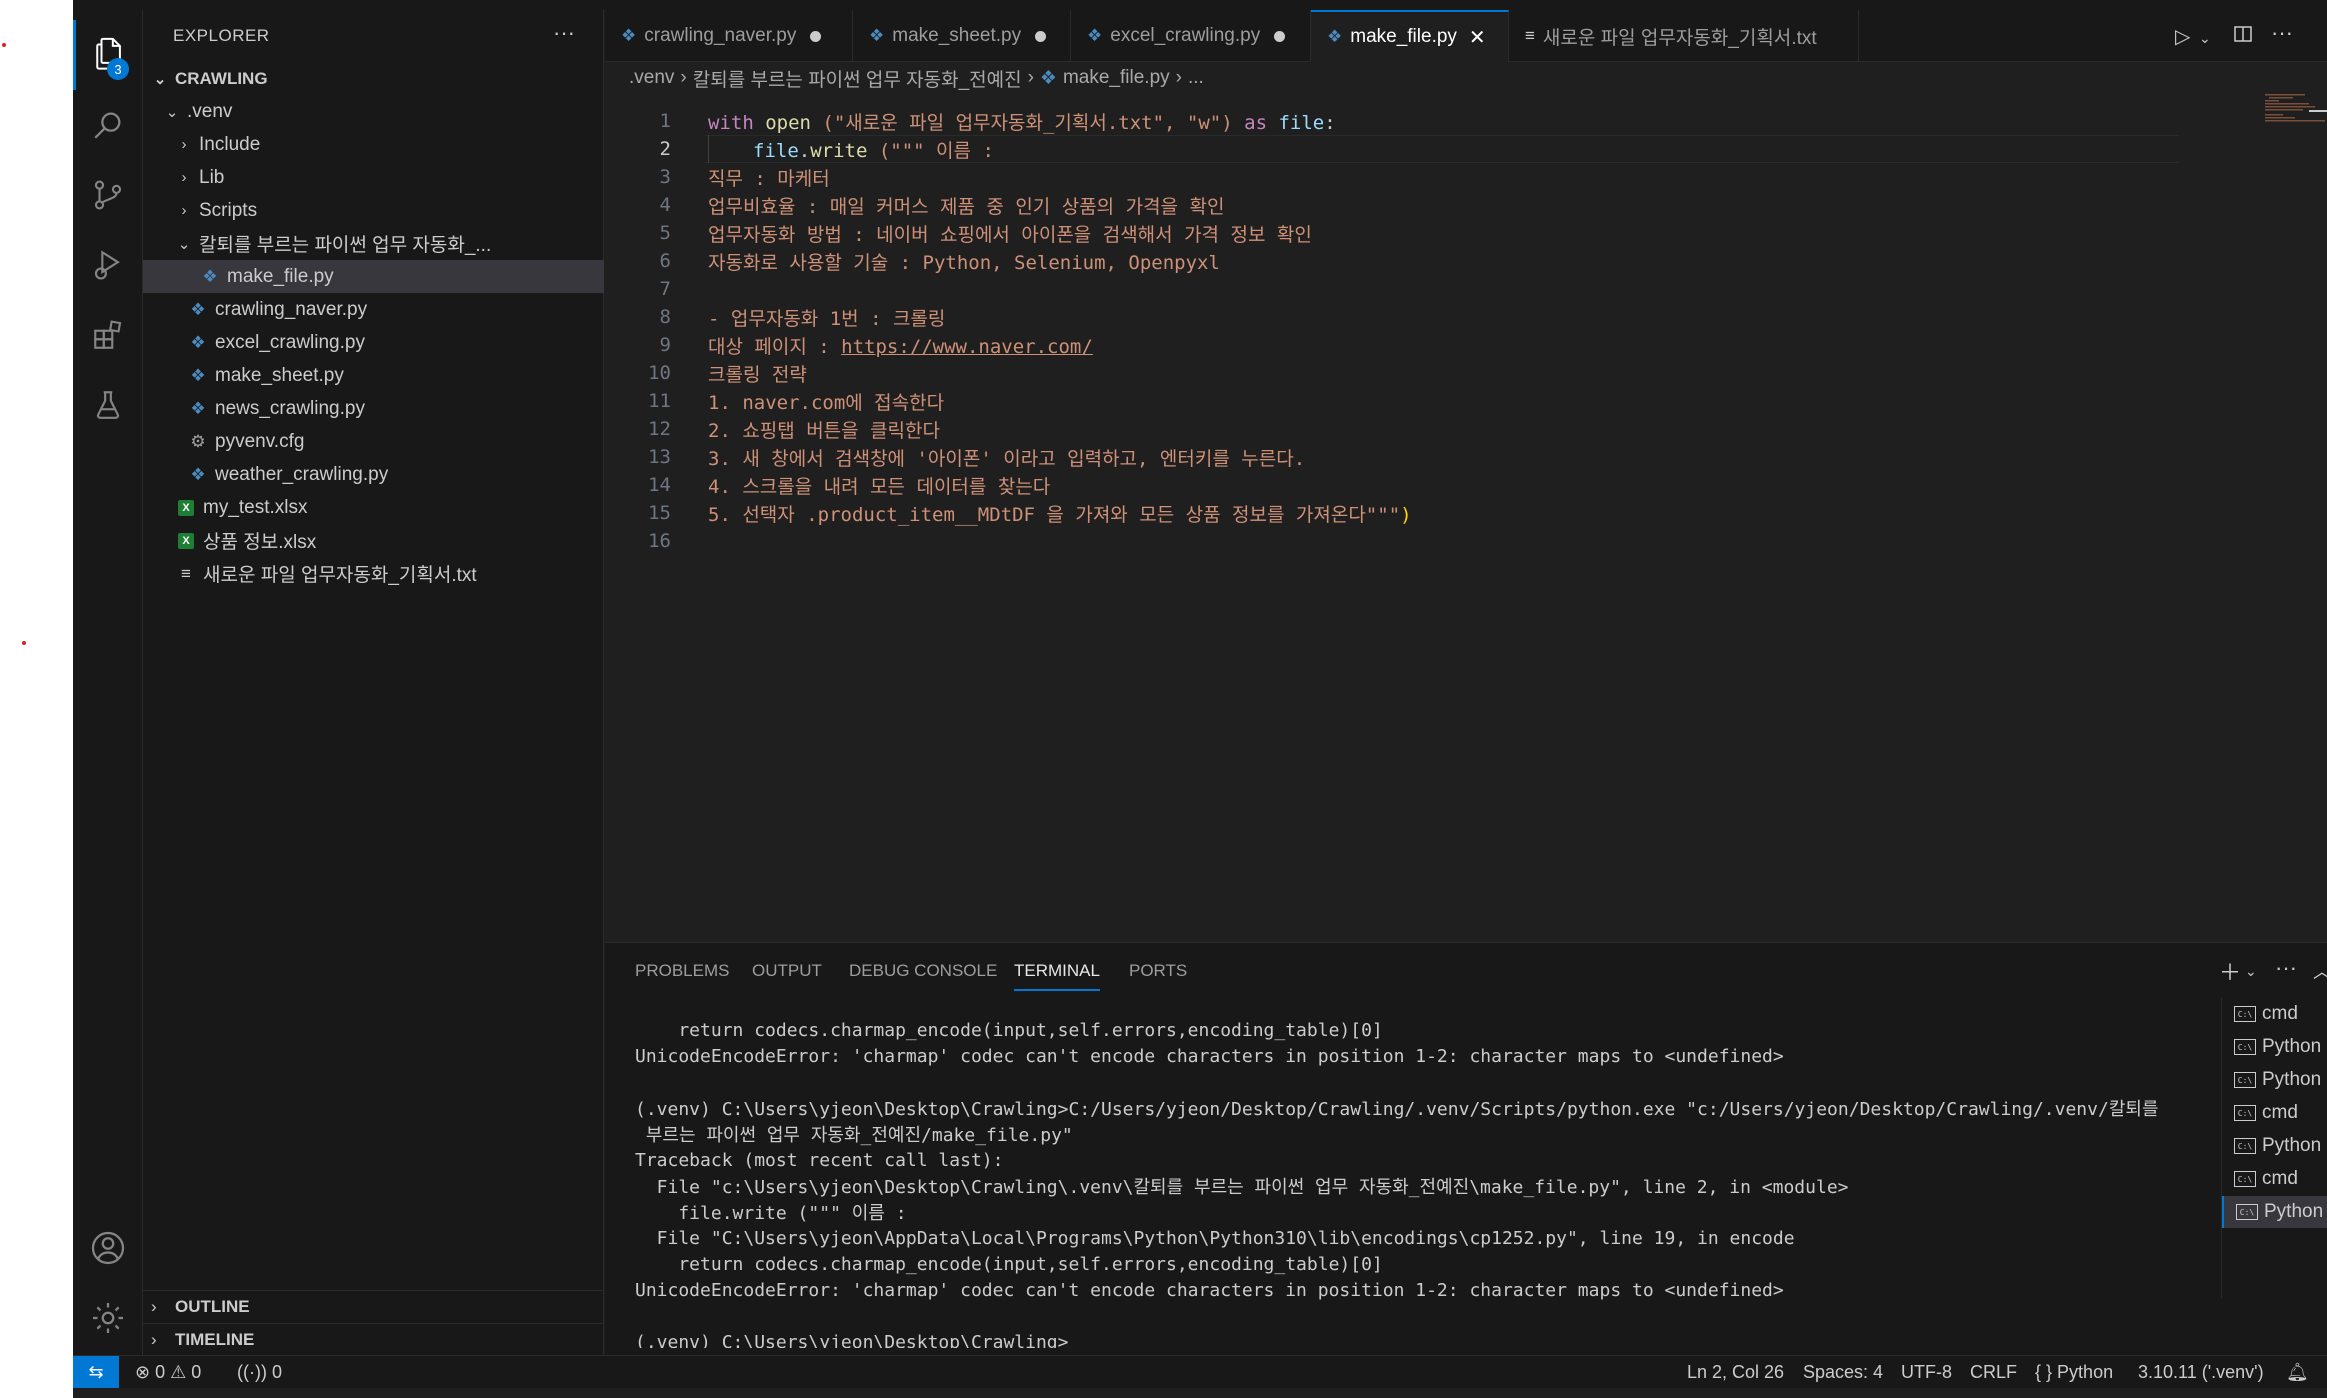 This screenshot has height=1398, width=2327. I want to click on cursor-position: Ln 2, Col 26, so click(1735, 1372).